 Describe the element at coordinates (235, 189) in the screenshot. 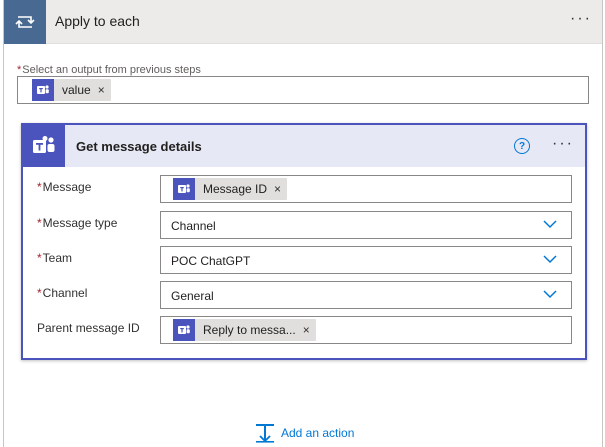

I see `message-id-token-label: Message ID` at that location.